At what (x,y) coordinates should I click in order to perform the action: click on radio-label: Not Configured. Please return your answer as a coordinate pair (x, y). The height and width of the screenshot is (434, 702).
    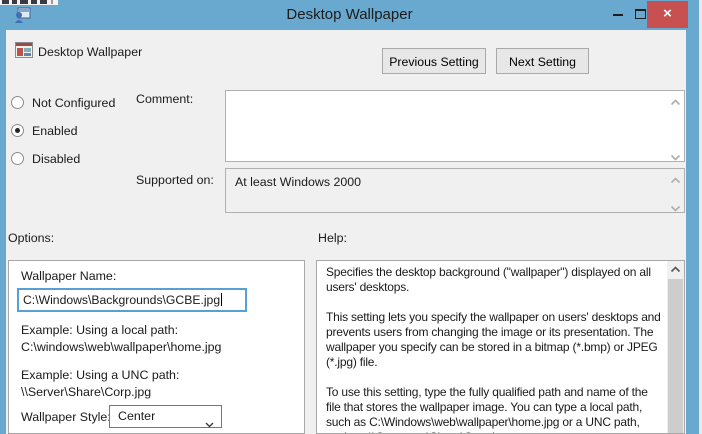
    Looking at the image, I should click on (74, 102).